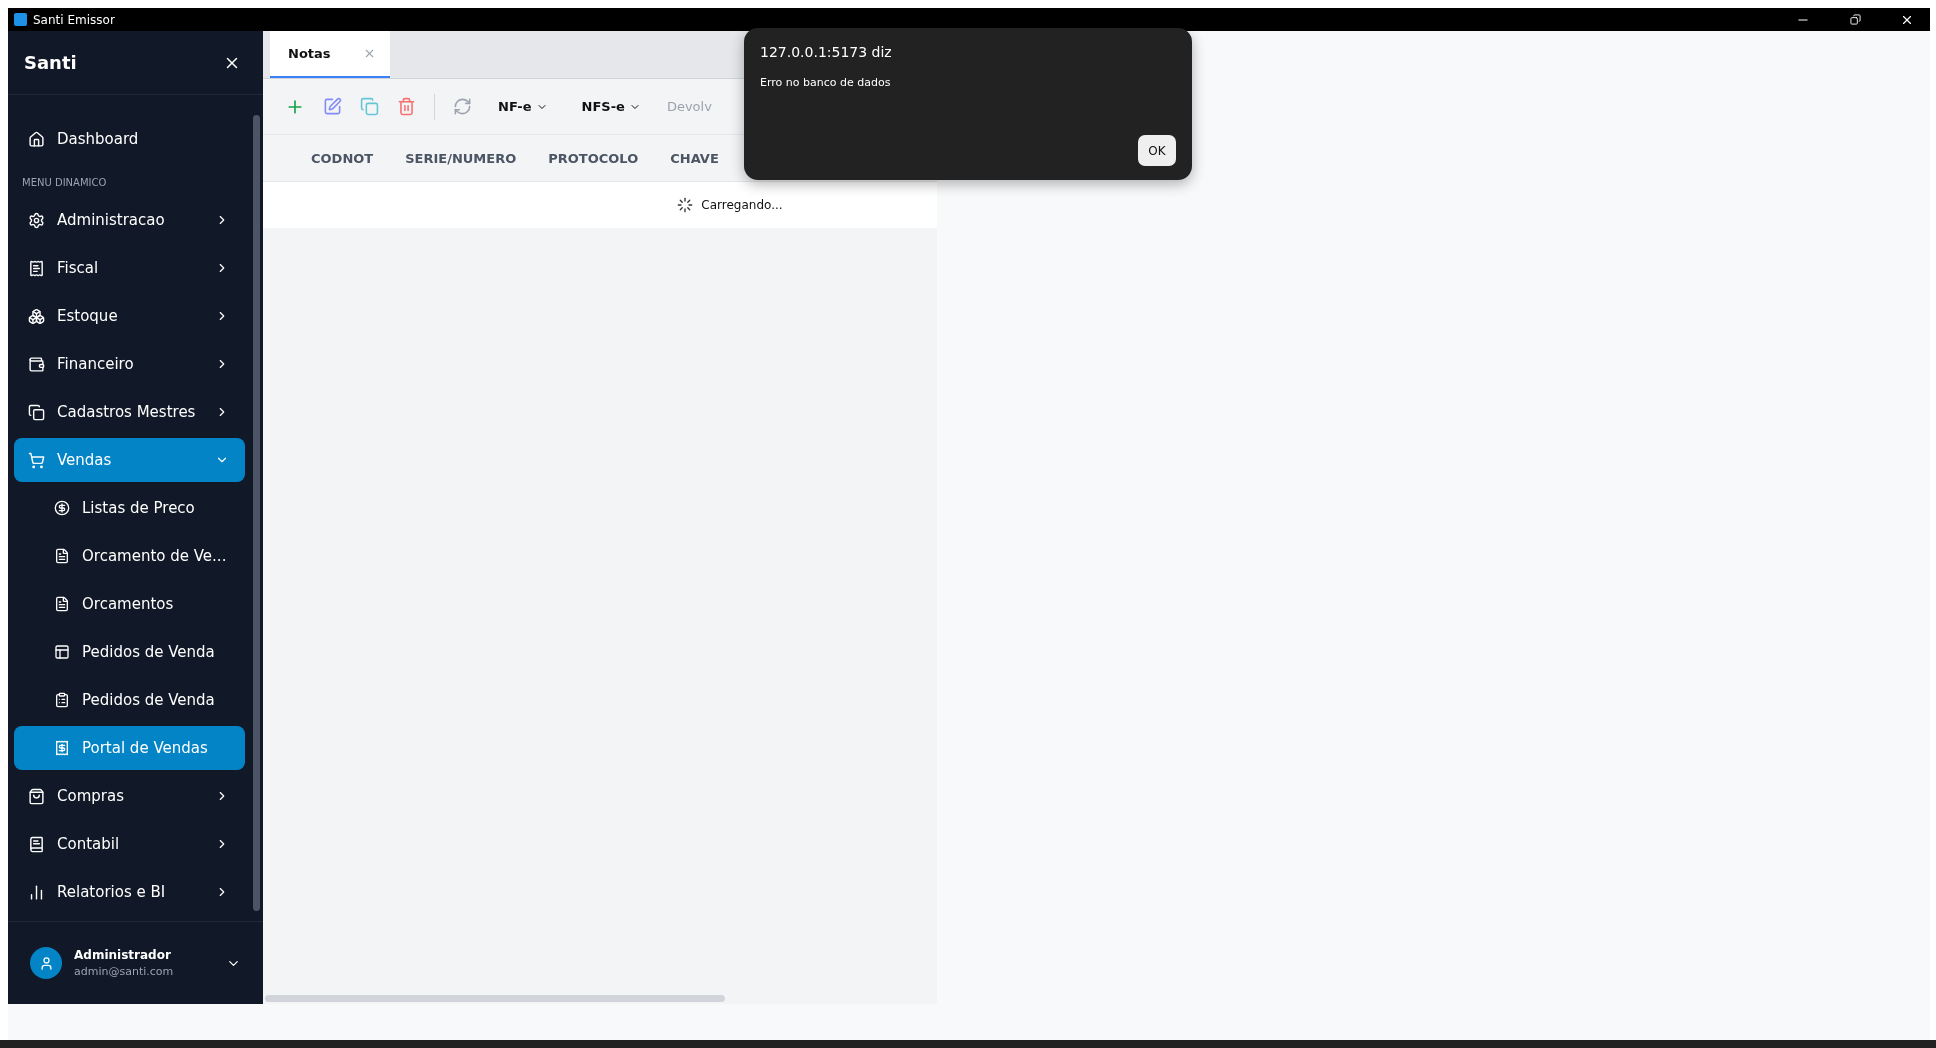 The image size is (1936, 1048). Describe the element at coordinates (88, 316) in the screenshot. I see `sidebar-item-label: Estoque` at that location.